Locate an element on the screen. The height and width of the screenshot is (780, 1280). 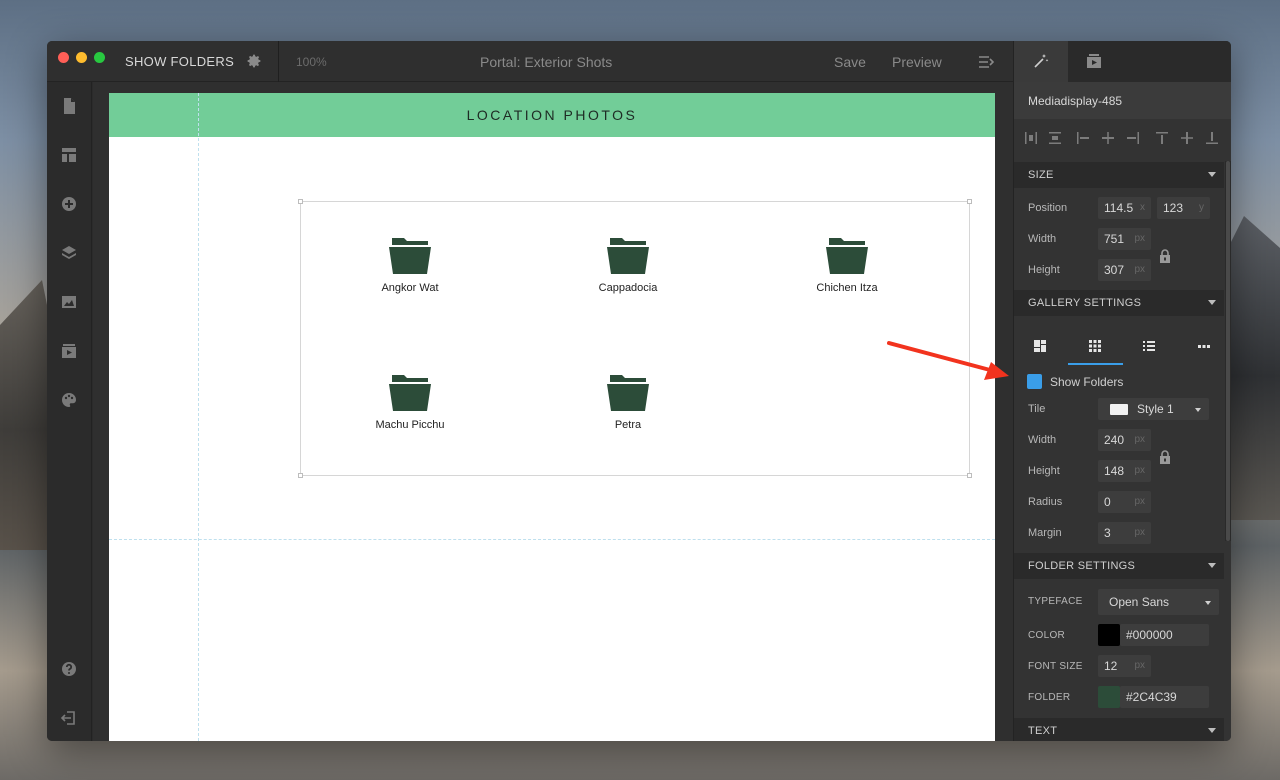
panel-scrollbar-thumb is located at coordinates (1228, 351).